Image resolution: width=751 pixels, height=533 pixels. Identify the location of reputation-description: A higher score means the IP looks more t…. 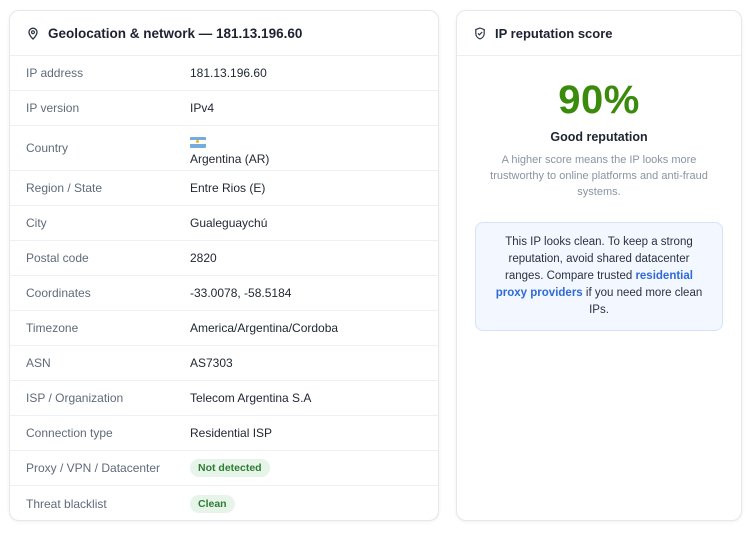
(599, 176).